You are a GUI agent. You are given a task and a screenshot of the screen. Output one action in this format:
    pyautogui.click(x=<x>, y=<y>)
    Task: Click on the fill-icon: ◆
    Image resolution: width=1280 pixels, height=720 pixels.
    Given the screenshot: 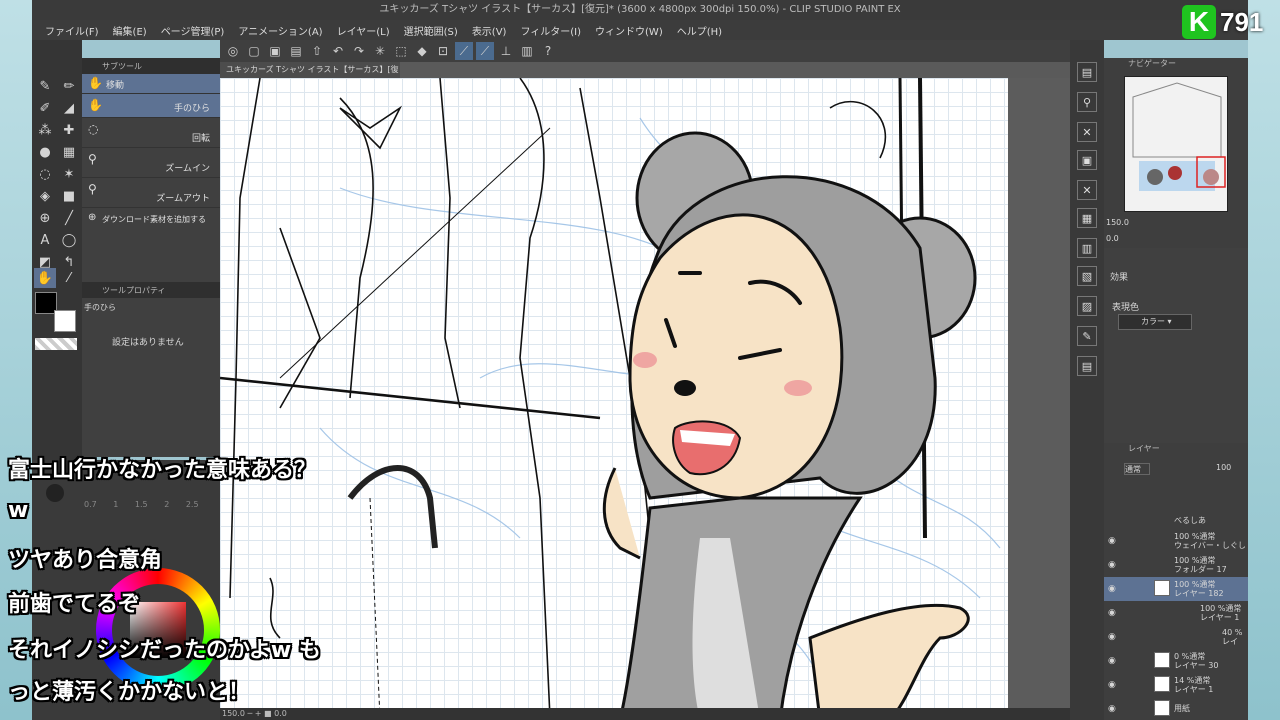 What is the action you would take?
    pyautogui.click(x=422, y=51)
    